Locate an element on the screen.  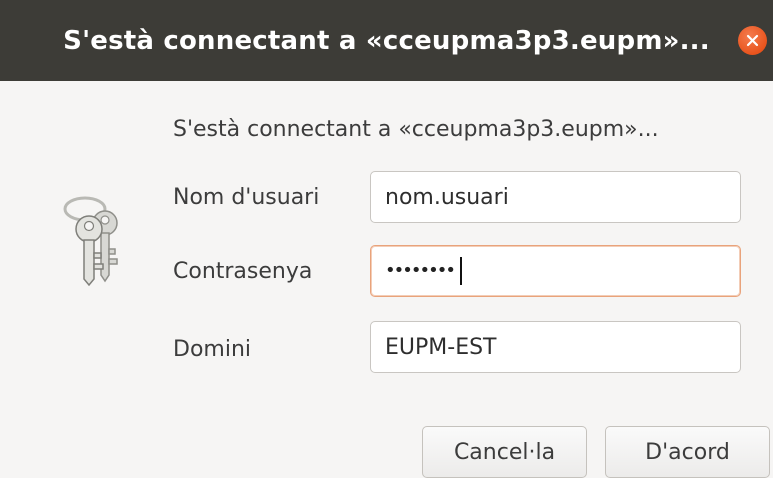
keys-icon is located at coordinates (90, 241).